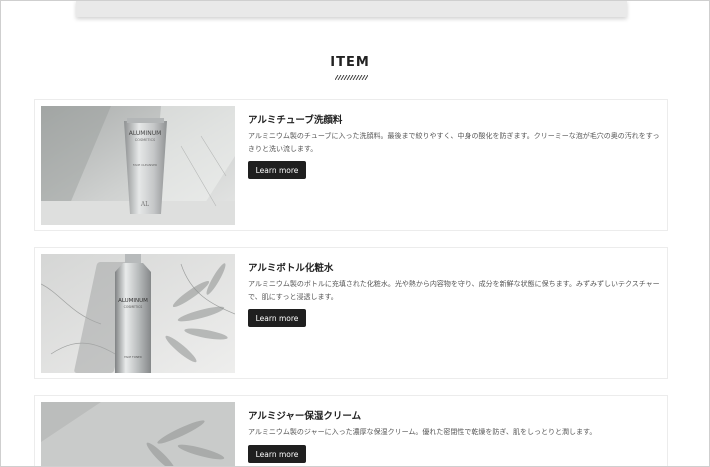  What do you see at coordinates (305, 416) in the screenshot?
I see `product-name: アルミジャー保湿クリーム` at bounding box center [305, 416].